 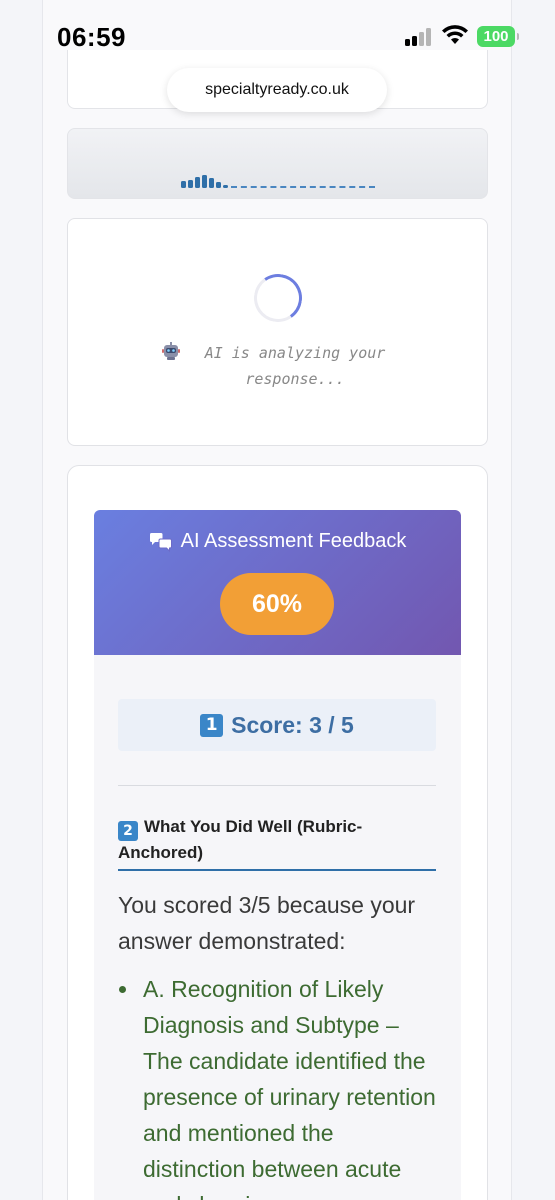 I want to click on signal-icon, so click(x=420, y=37).